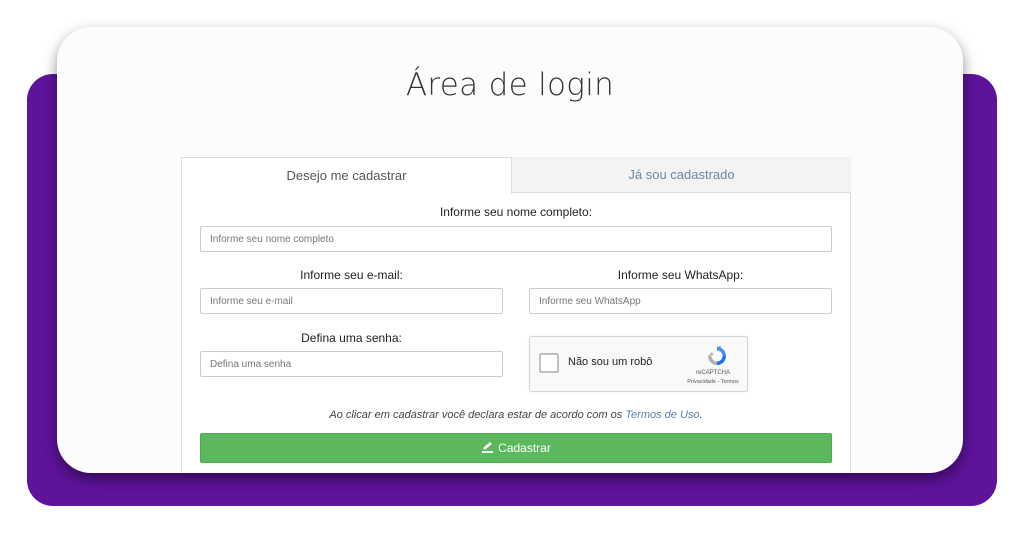 The image size is (1024, 536). Describe the element at coordinates (680, 301) in the screenshot. I see `whatsapp-input` at that location.